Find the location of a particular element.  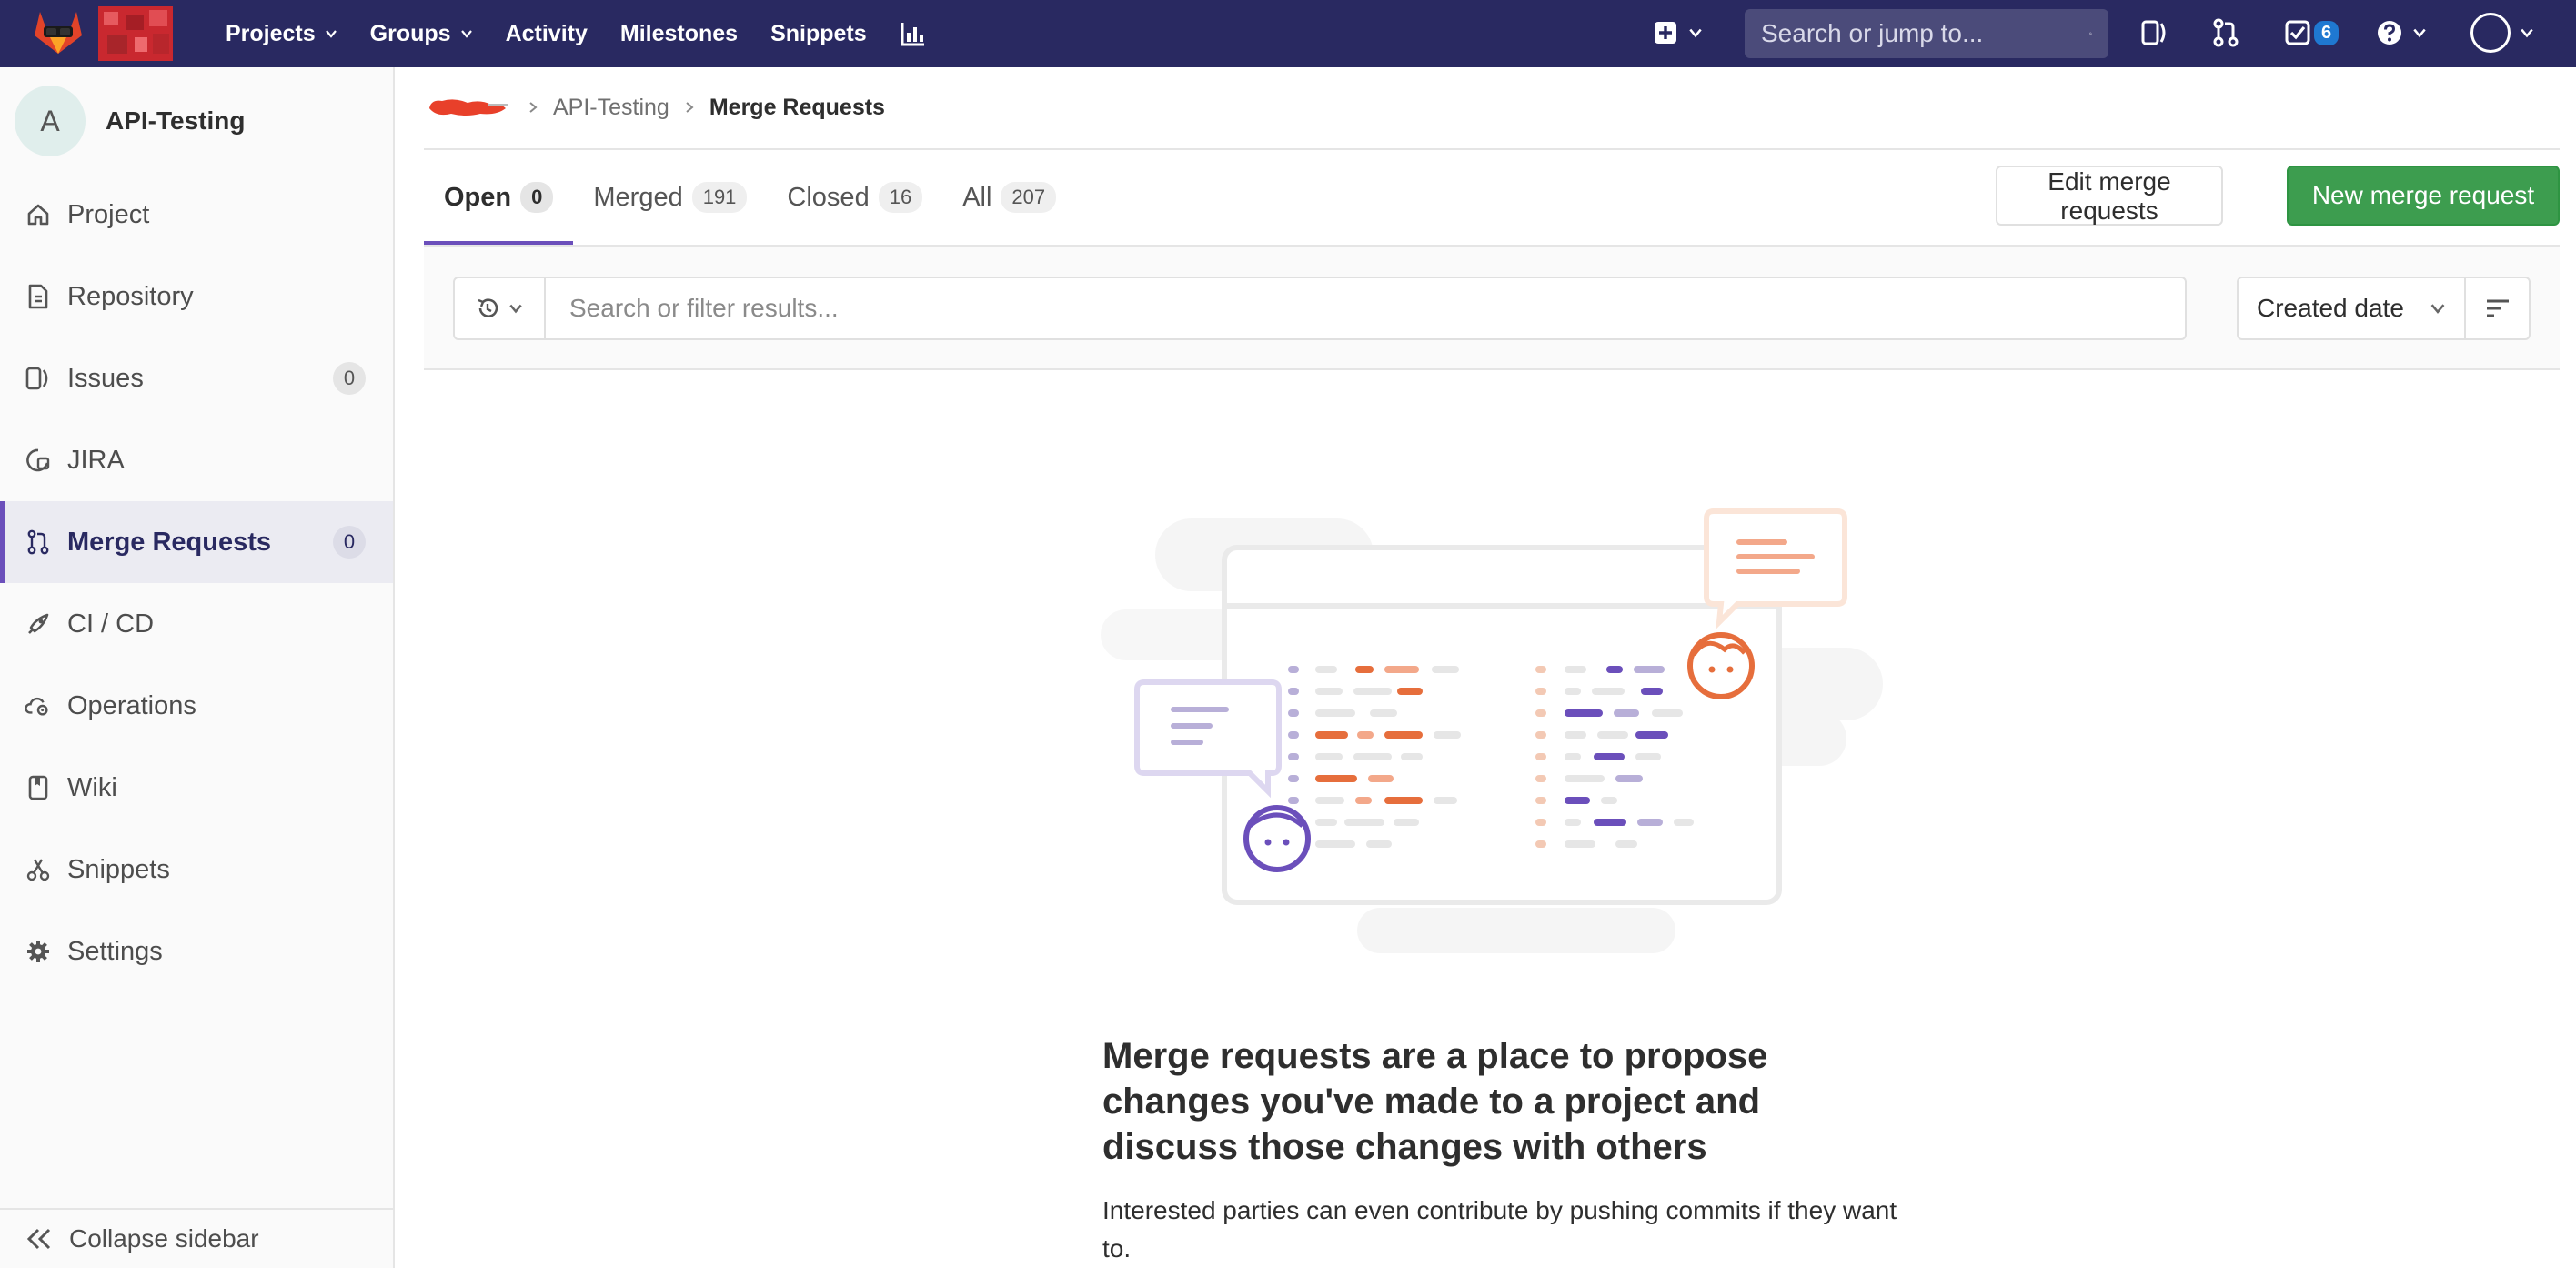

breadcrumb-project-link: API-Testing is located at coordinates (611, 108).